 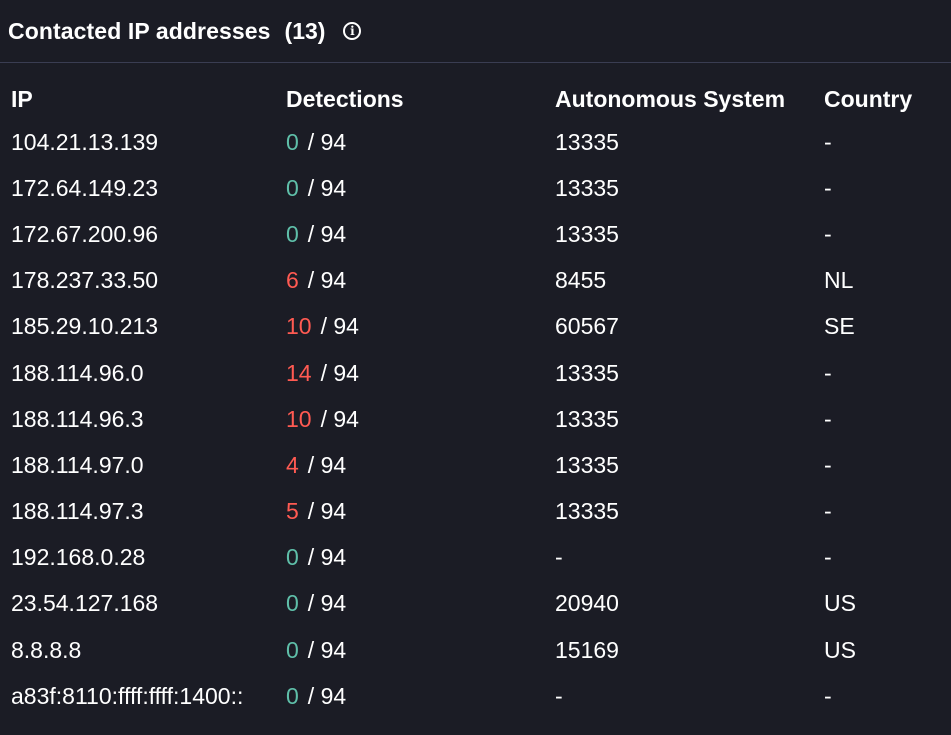 What do you see at coordinates (475, 142) in the screenshot?
I see `table-row: 104.21.13.139 0 / 94 13335 -` at bounding box center [475, 142].